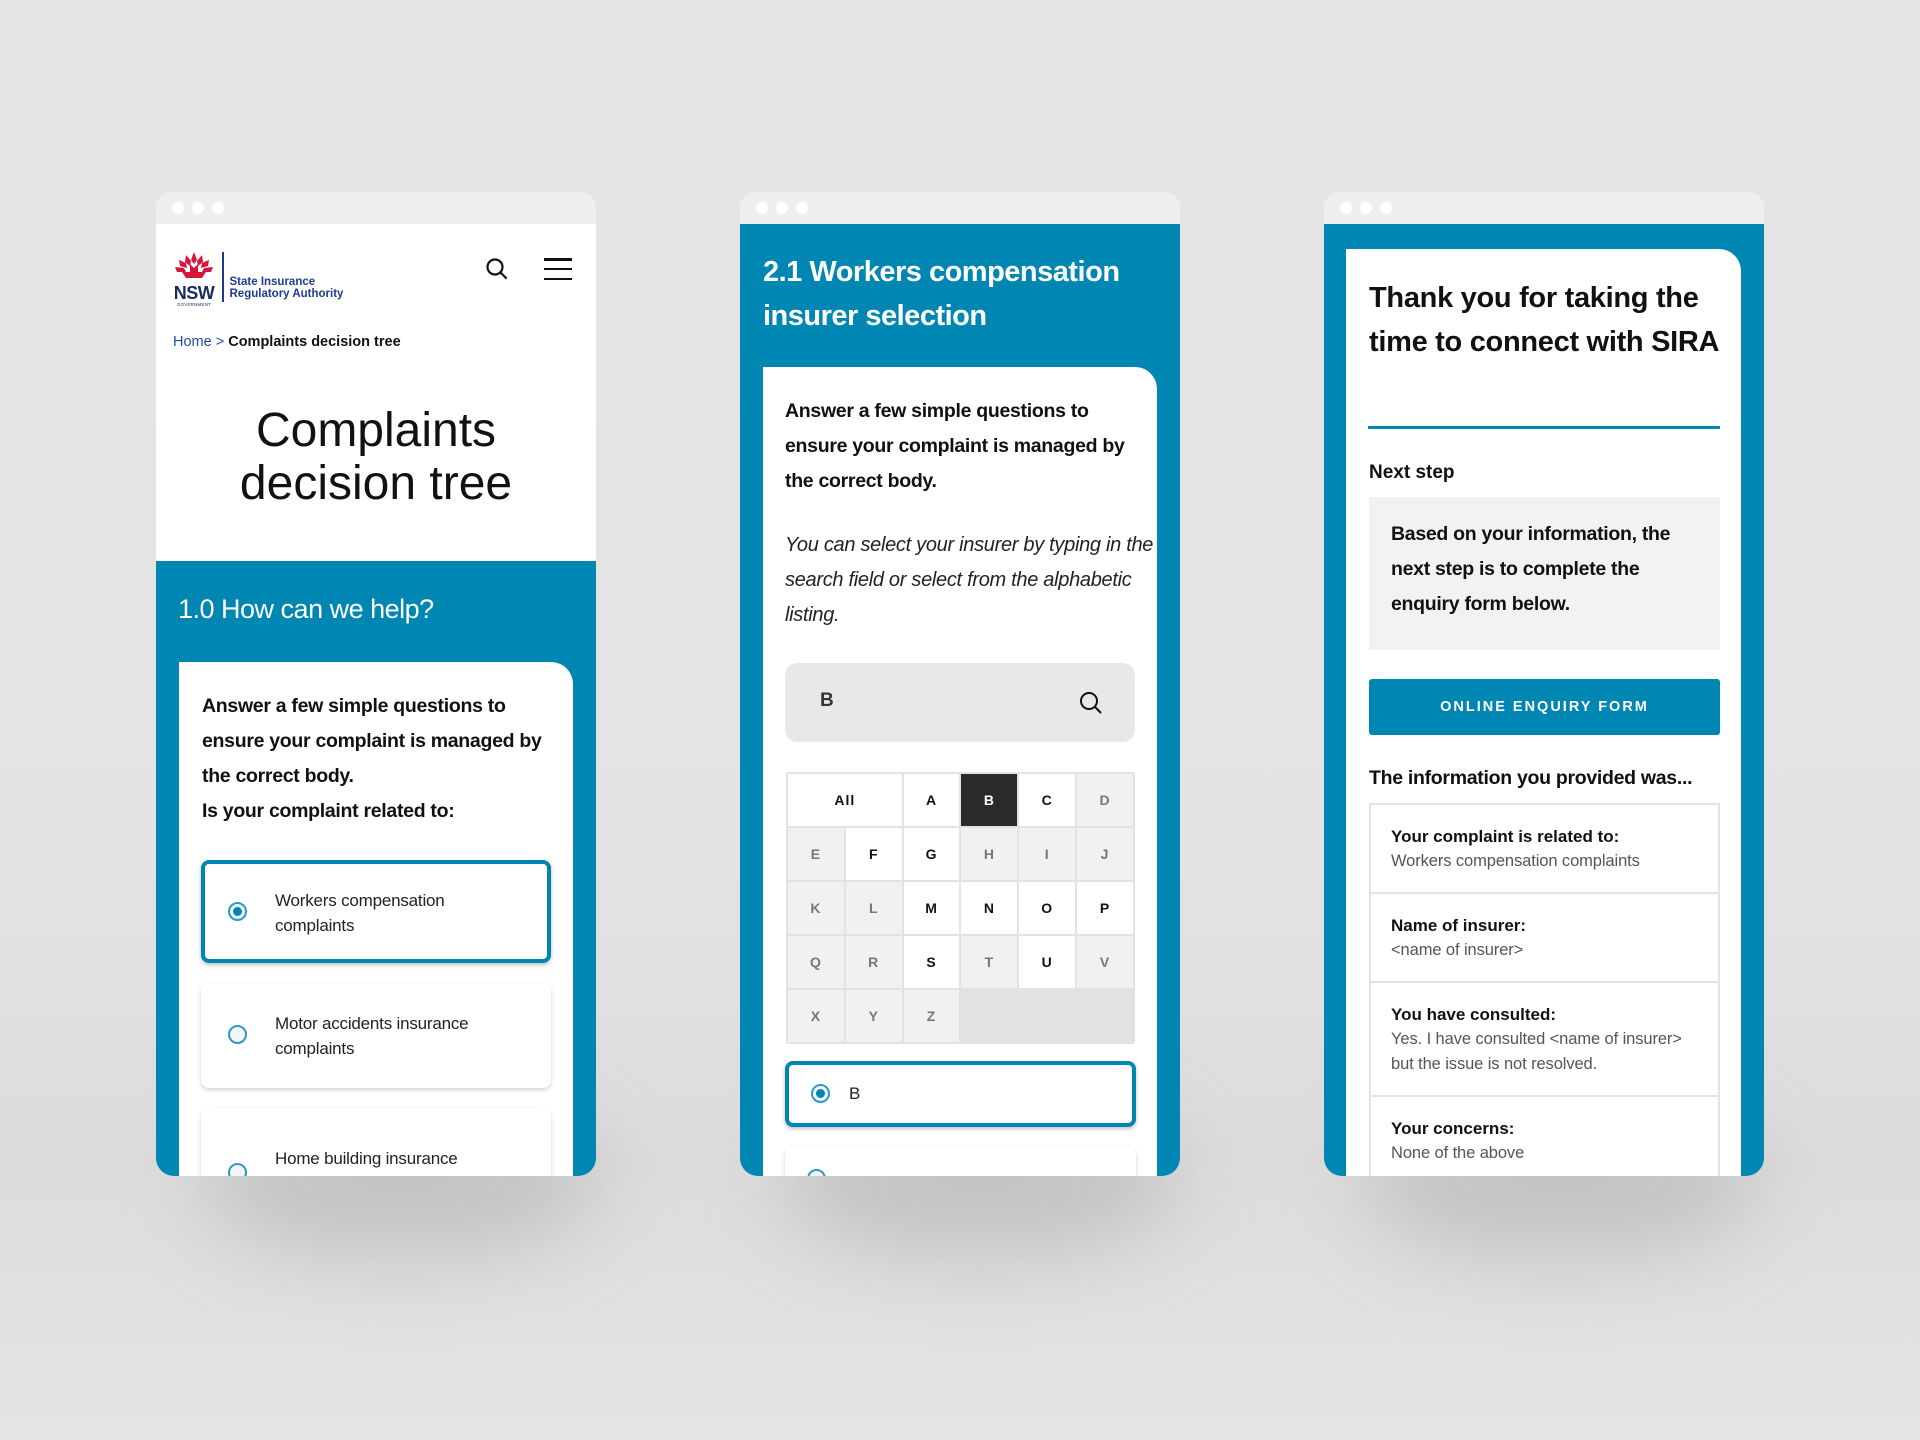  Describe the element at coordinates (1515, 861) in the screenshot. I see `info-value: Workers compensation complaints` at that location.